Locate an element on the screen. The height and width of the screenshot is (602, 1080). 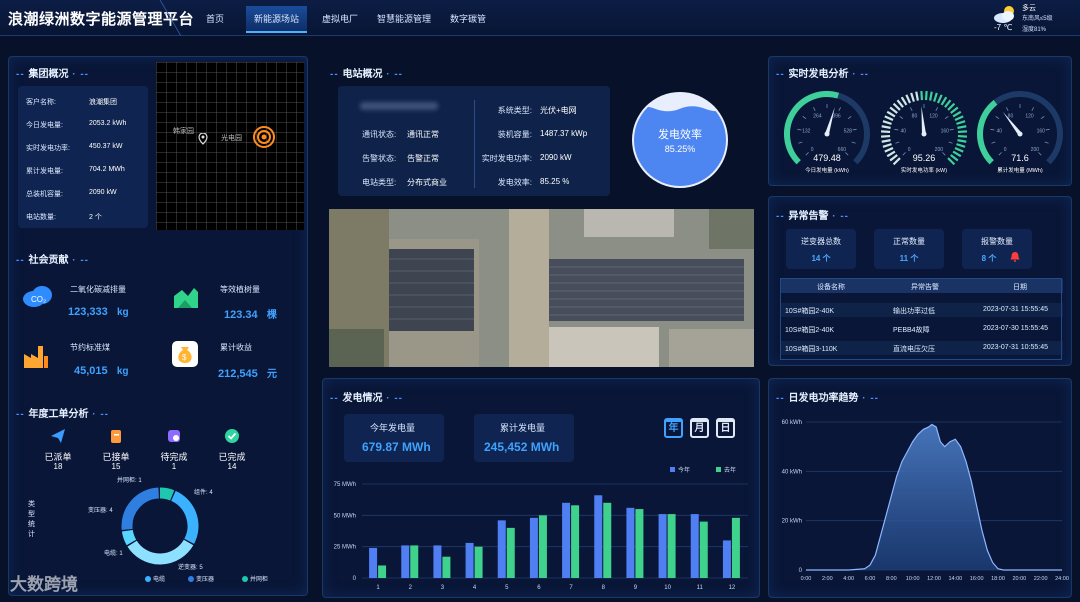
workorder-stat-value: 1 is located at coordinates (174, 466).